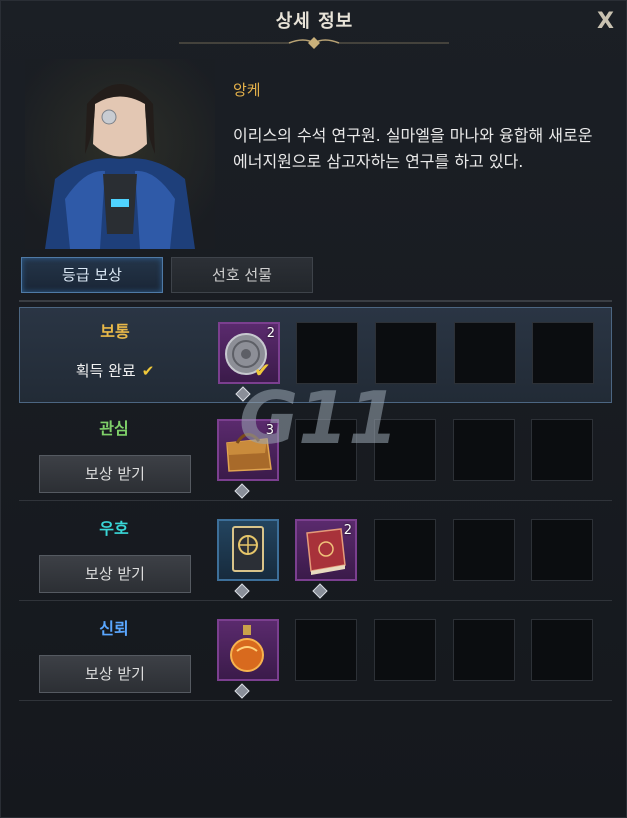 Image resolution: width=627 pixels, height=818 pixels. I want to click on window-title: 상세 정보, so click(314, 21).